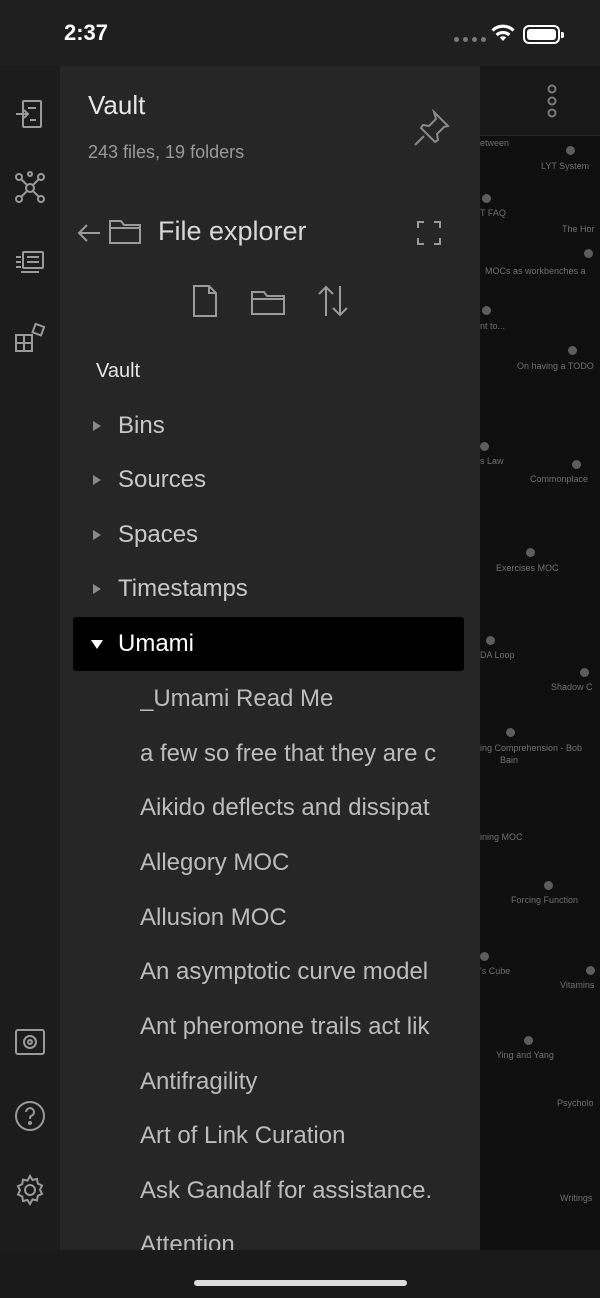 The image size is (600, 1298). What do you see at coordinates (535, 271) in the screenshot?
I see `graph-label: MOCs as workbenches a` at bounding box center [535, 271].